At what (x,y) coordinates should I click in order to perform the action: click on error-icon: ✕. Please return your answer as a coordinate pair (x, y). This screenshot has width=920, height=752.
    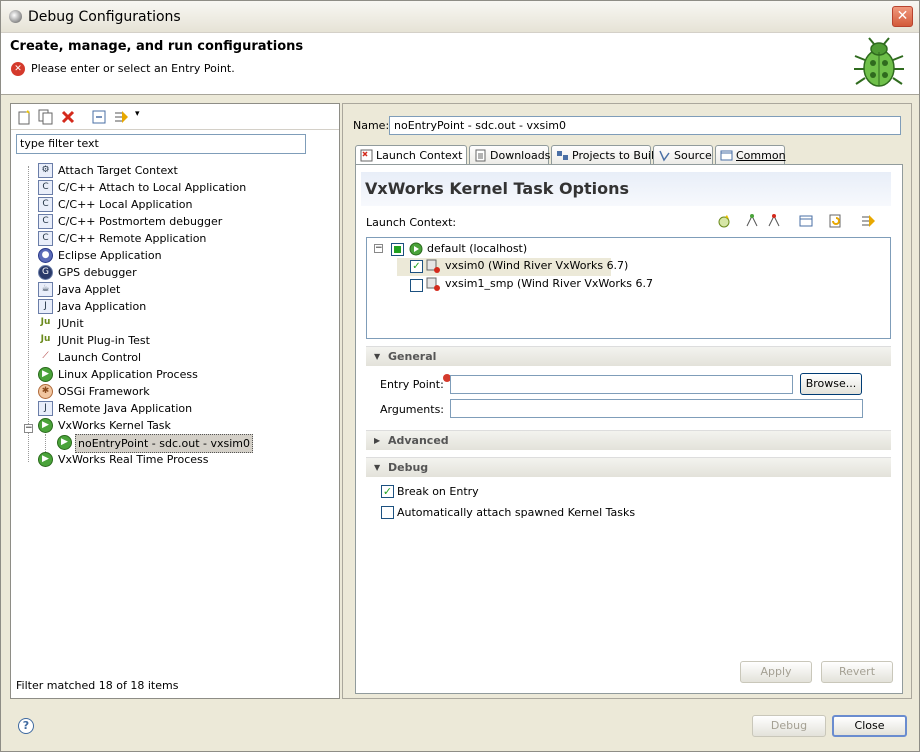
    Looking at the image, I should click on (18, 69).